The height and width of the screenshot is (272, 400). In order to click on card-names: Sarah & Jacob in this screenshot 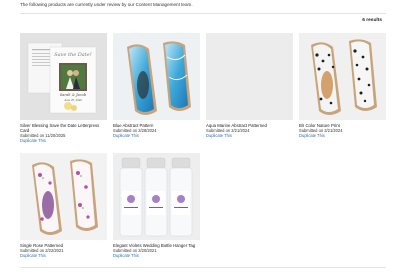, I will do `click(73, 95)`.